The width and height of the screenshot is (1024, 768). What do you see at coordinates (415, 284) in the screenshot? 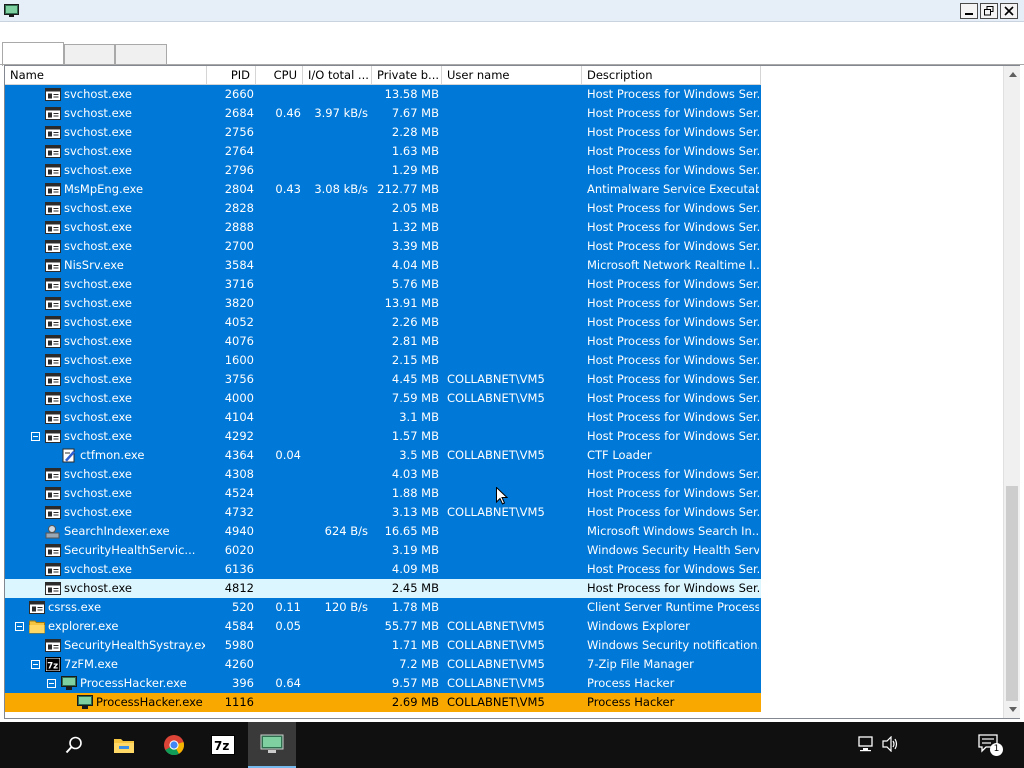
I see `private-bytes-cell: 5.76 MB` at bounding box center [415, 284].